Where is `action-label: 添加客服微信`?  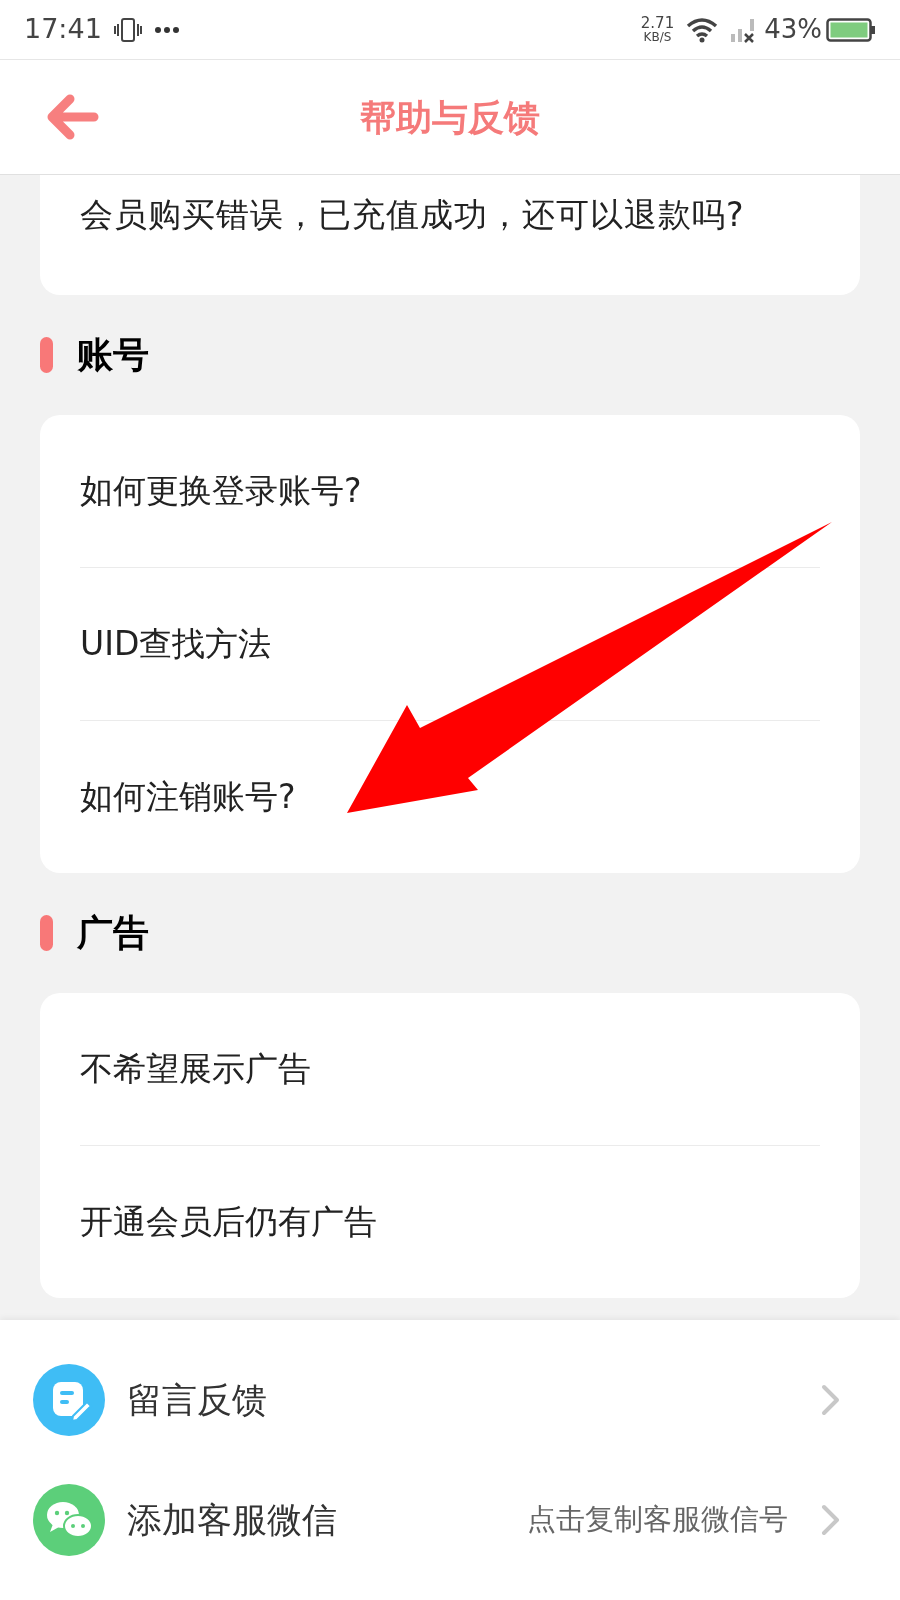 action-label: 添加客服微信 is located at coordinates (232, 1520).